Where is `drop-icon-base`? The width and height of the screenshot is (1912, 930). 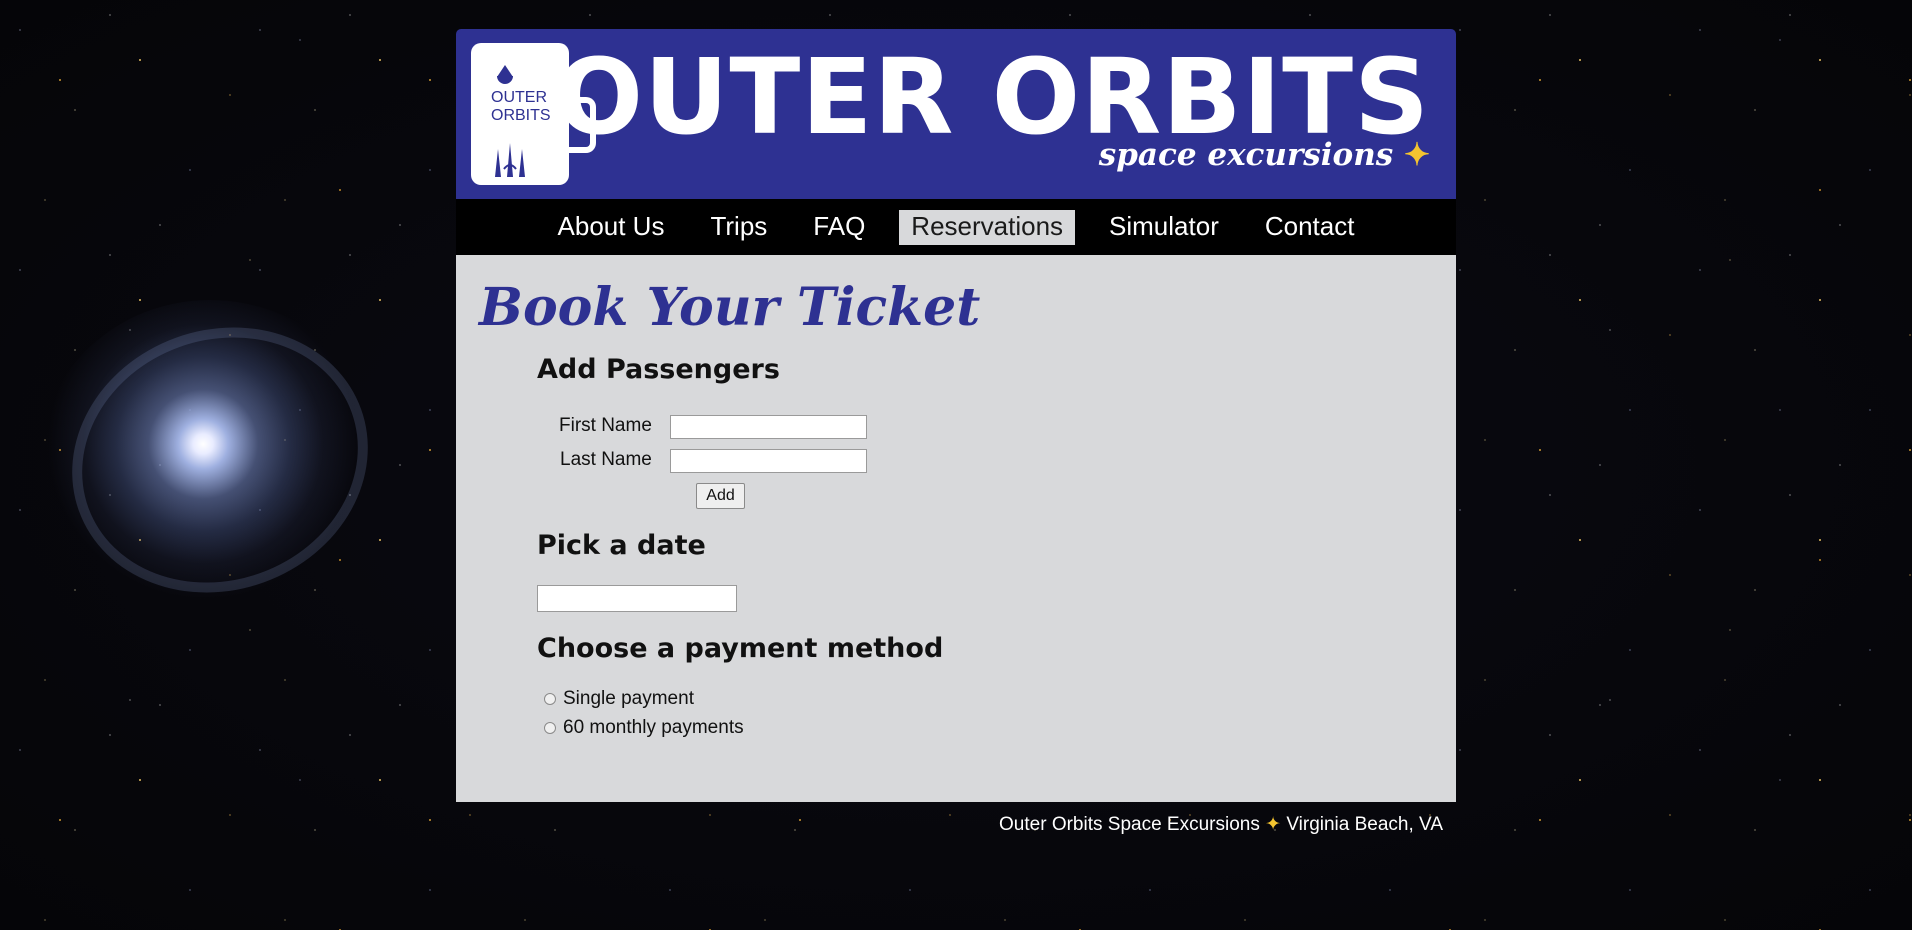
drop-icon-base is located at coordinates (505, 80).